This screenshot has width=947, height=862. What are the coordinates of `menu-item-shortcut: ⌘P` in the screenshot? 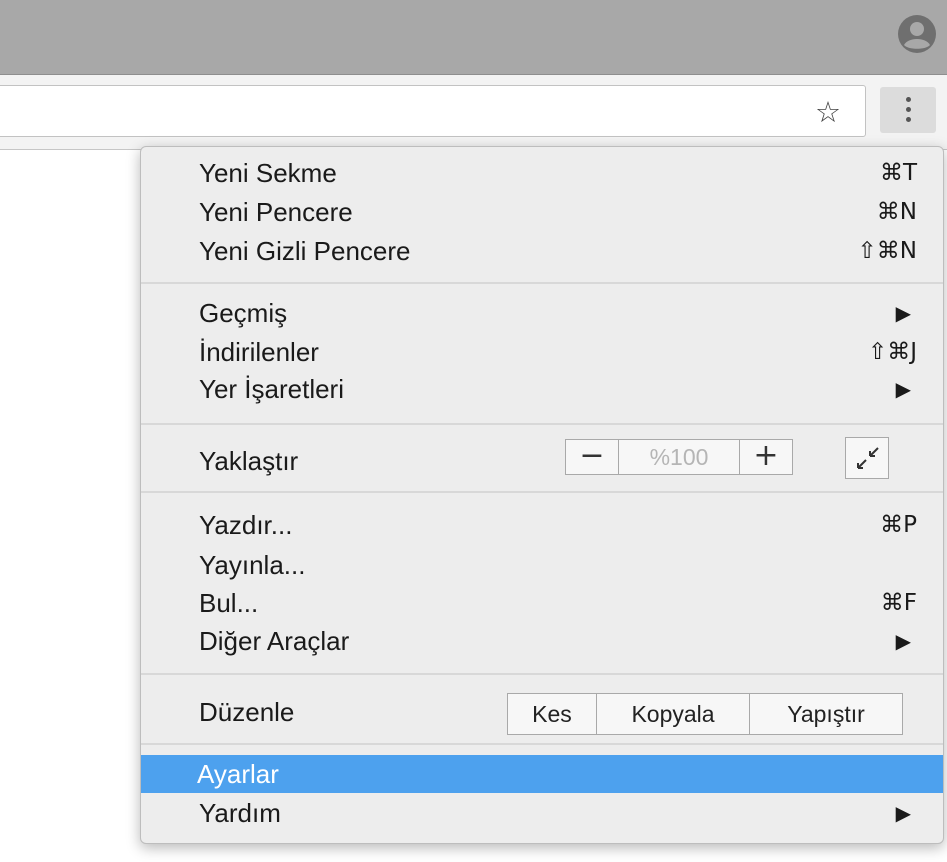 It's located at (898, 525).